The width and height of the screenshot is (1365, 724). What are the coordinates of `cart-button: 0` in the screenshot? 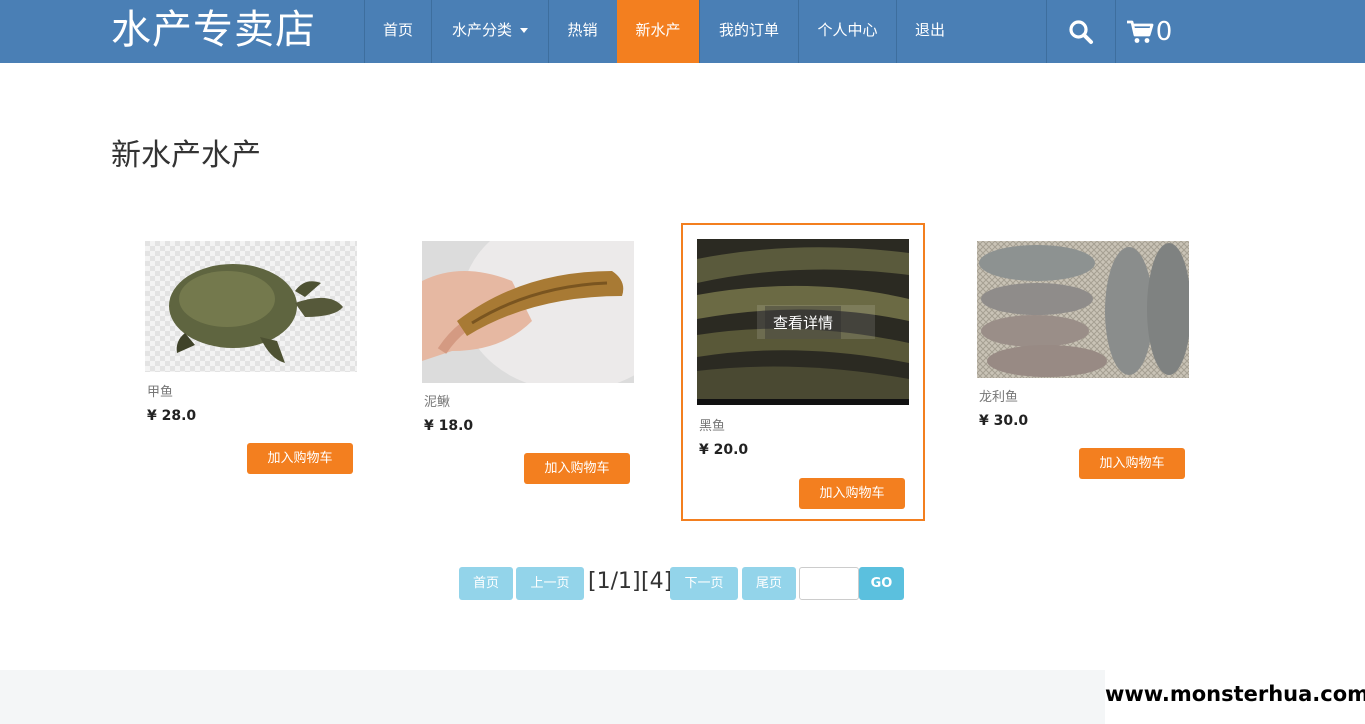 It's located at (1149, 31).